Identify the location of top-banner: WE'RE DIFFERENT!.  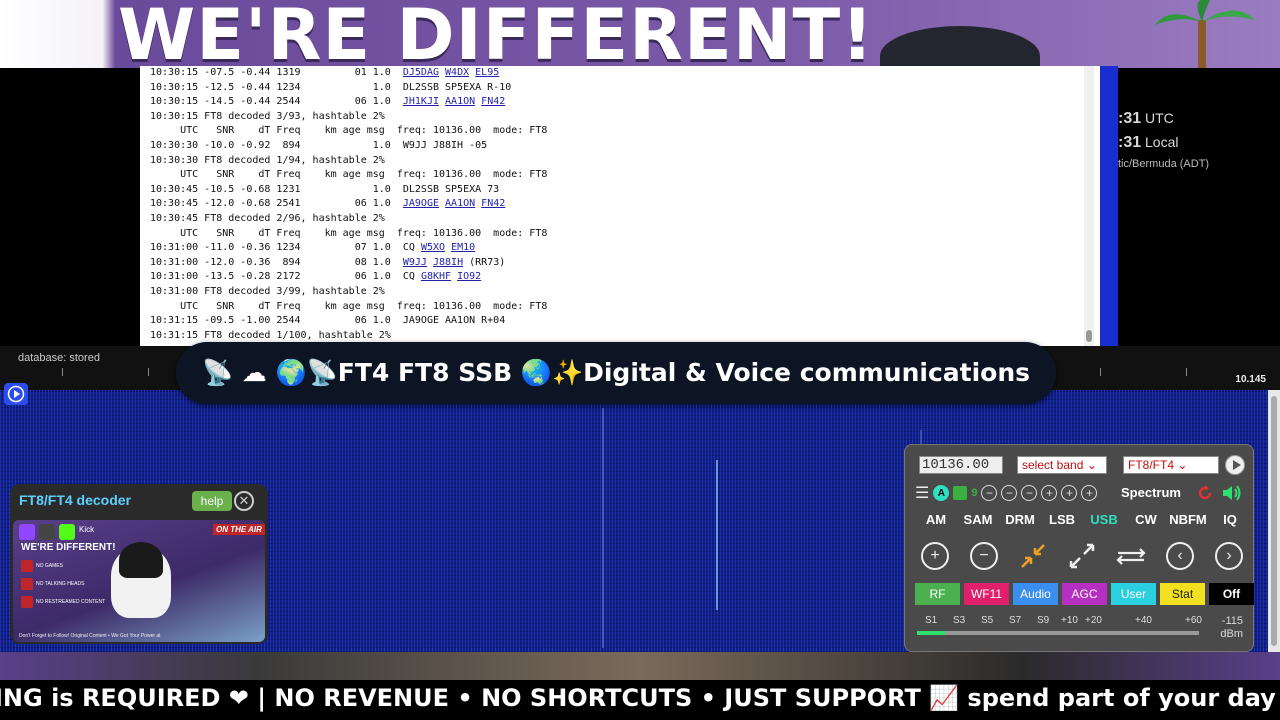
(640, 34).